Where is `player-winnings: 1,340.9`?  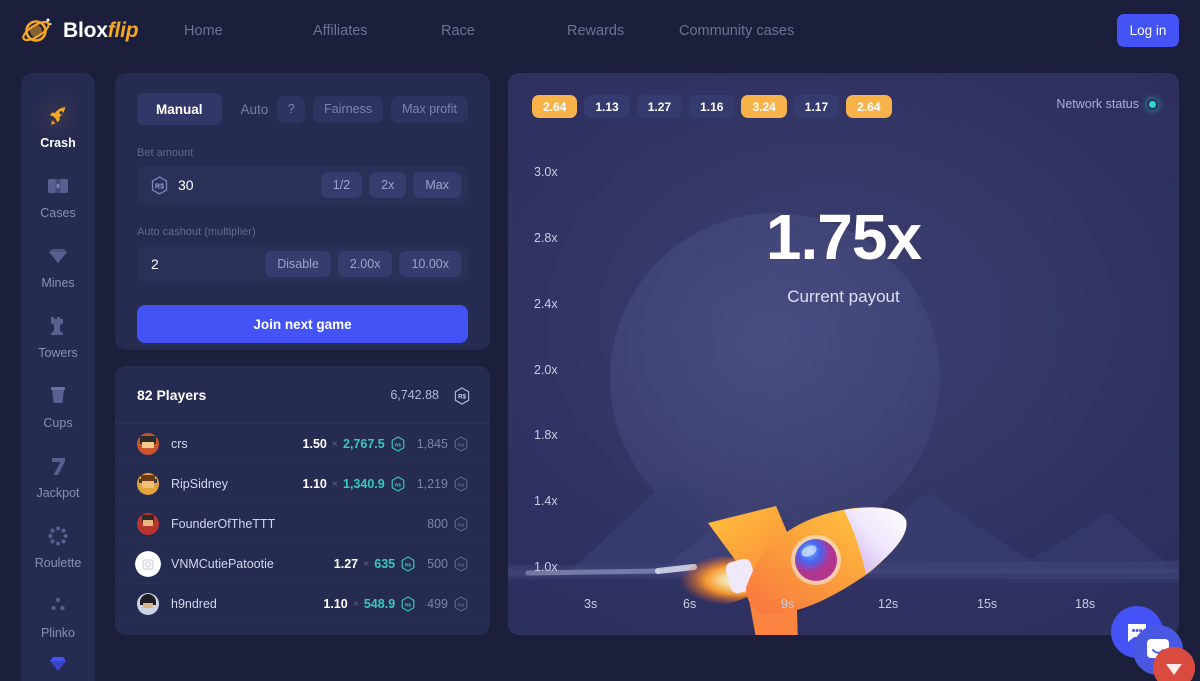
player-winnings: 1,340.9 is located at coordinates (364, 483).